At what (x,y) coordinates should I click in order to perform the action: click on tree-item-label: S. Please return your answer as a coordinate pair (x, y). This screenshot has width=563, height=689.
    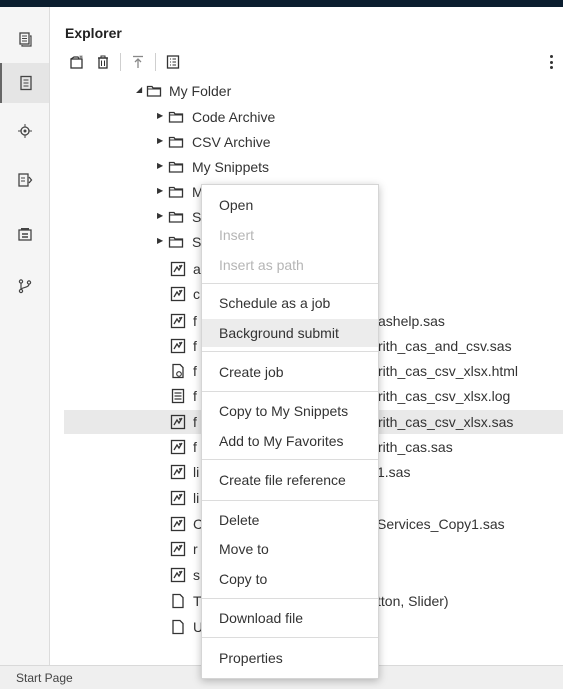
    Looking at the image, I should click on (197, 242).